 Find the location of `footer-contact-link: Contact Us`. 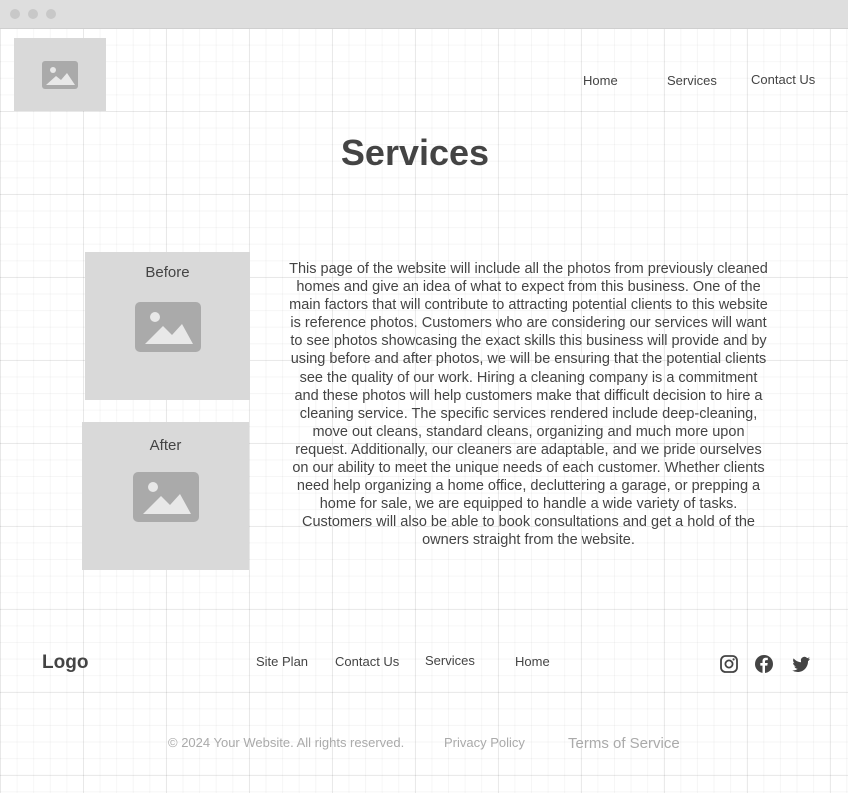

footer-contact-link: Contact Us is located at coordinates (367, 661).